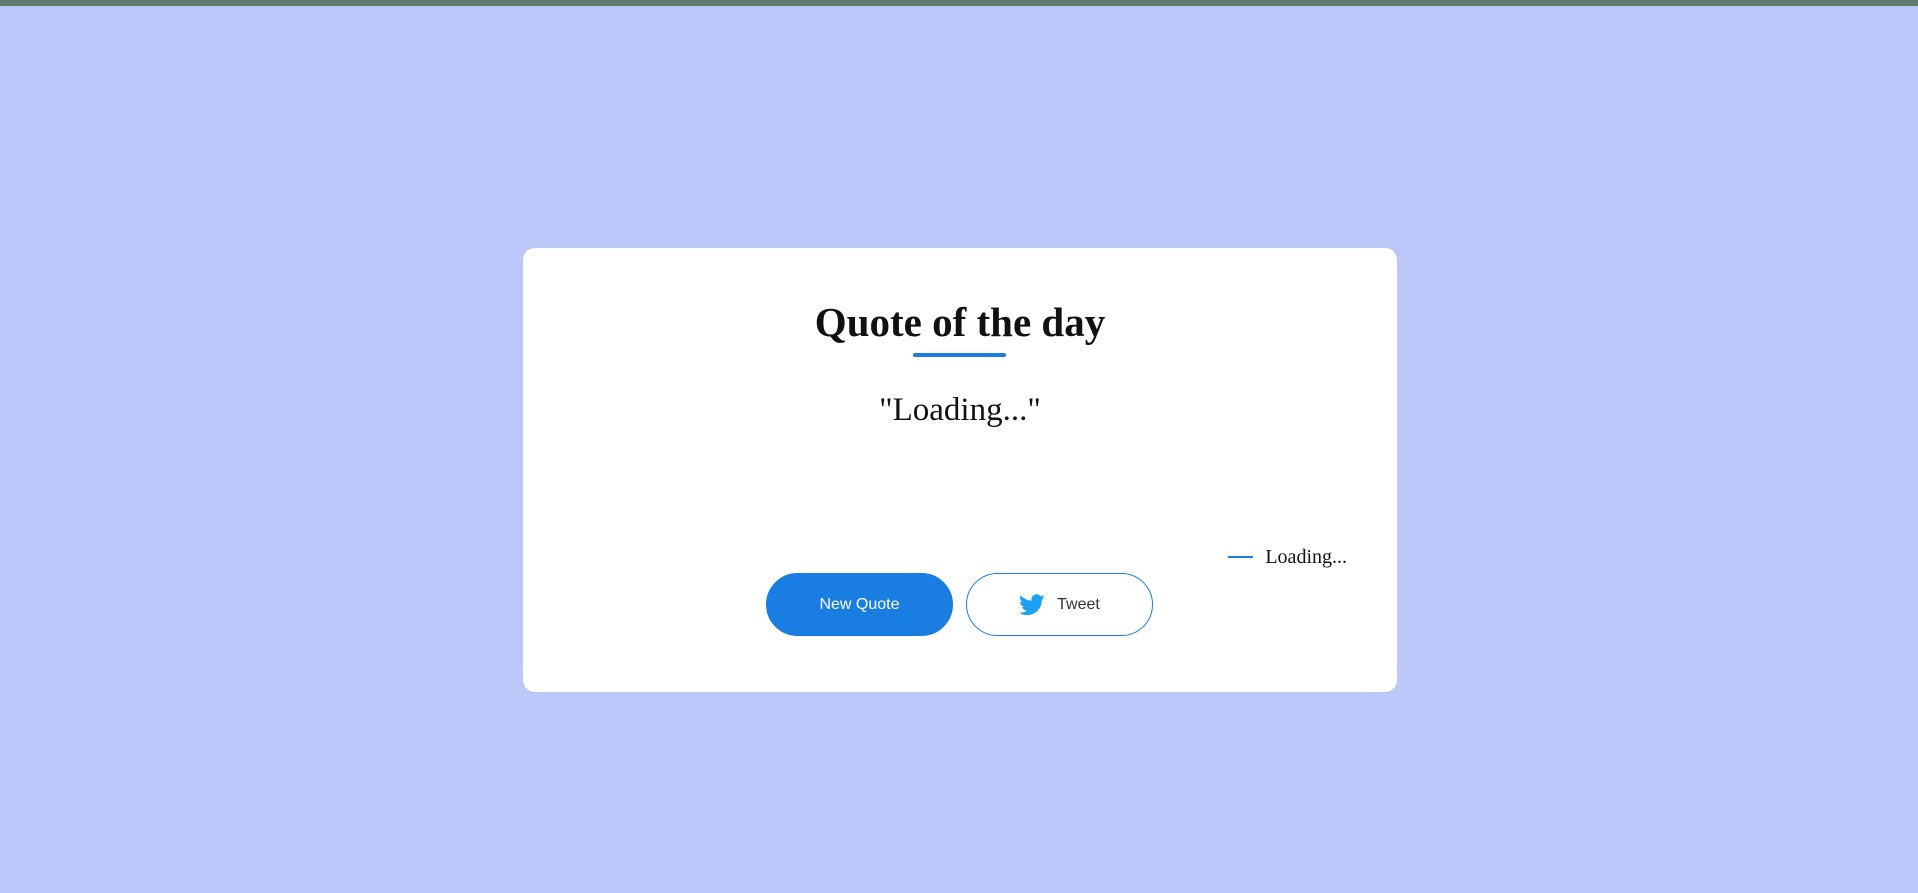  Describe the element at coordinates (959, 3) in the screenshot. I see `top-border-strip` at that location.